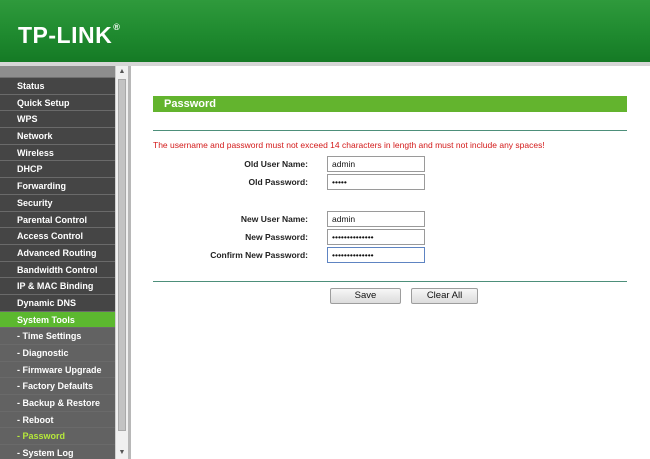 The image size is (650, 459). I want to click on old-password-input, so click(376, 182).